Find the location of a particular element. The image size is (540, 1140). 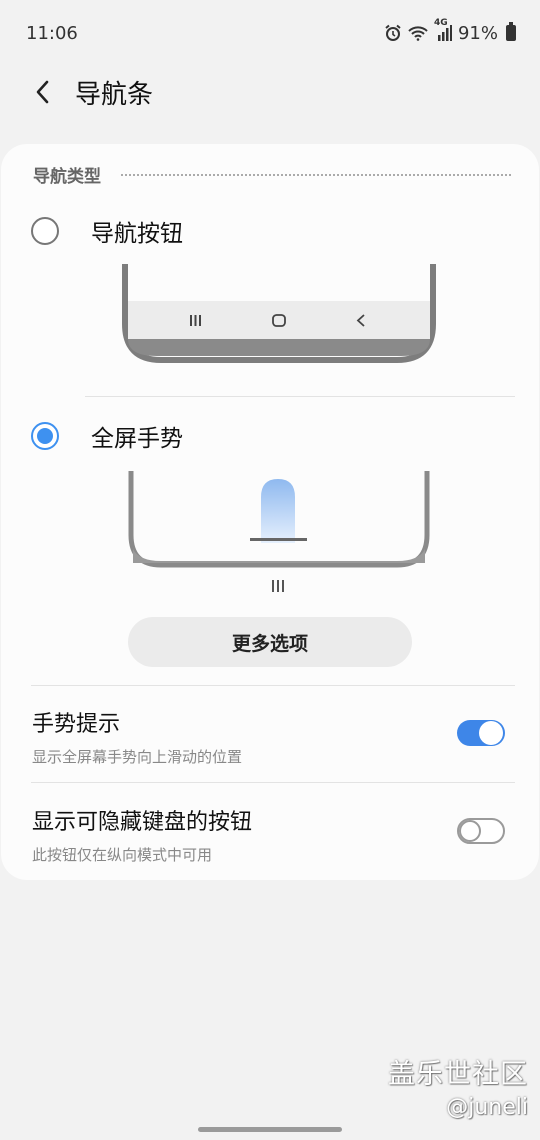

watermark-community: 盖乐世社区 is located at coordinates (458, 1074).